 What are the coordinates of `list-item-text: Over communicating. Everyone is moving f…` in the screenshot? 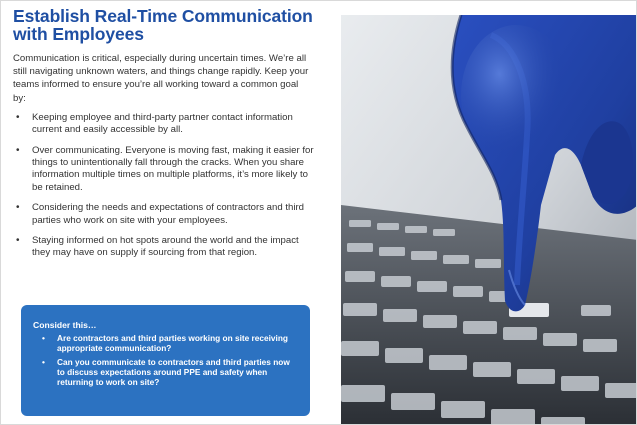 It's located at (173, 168).